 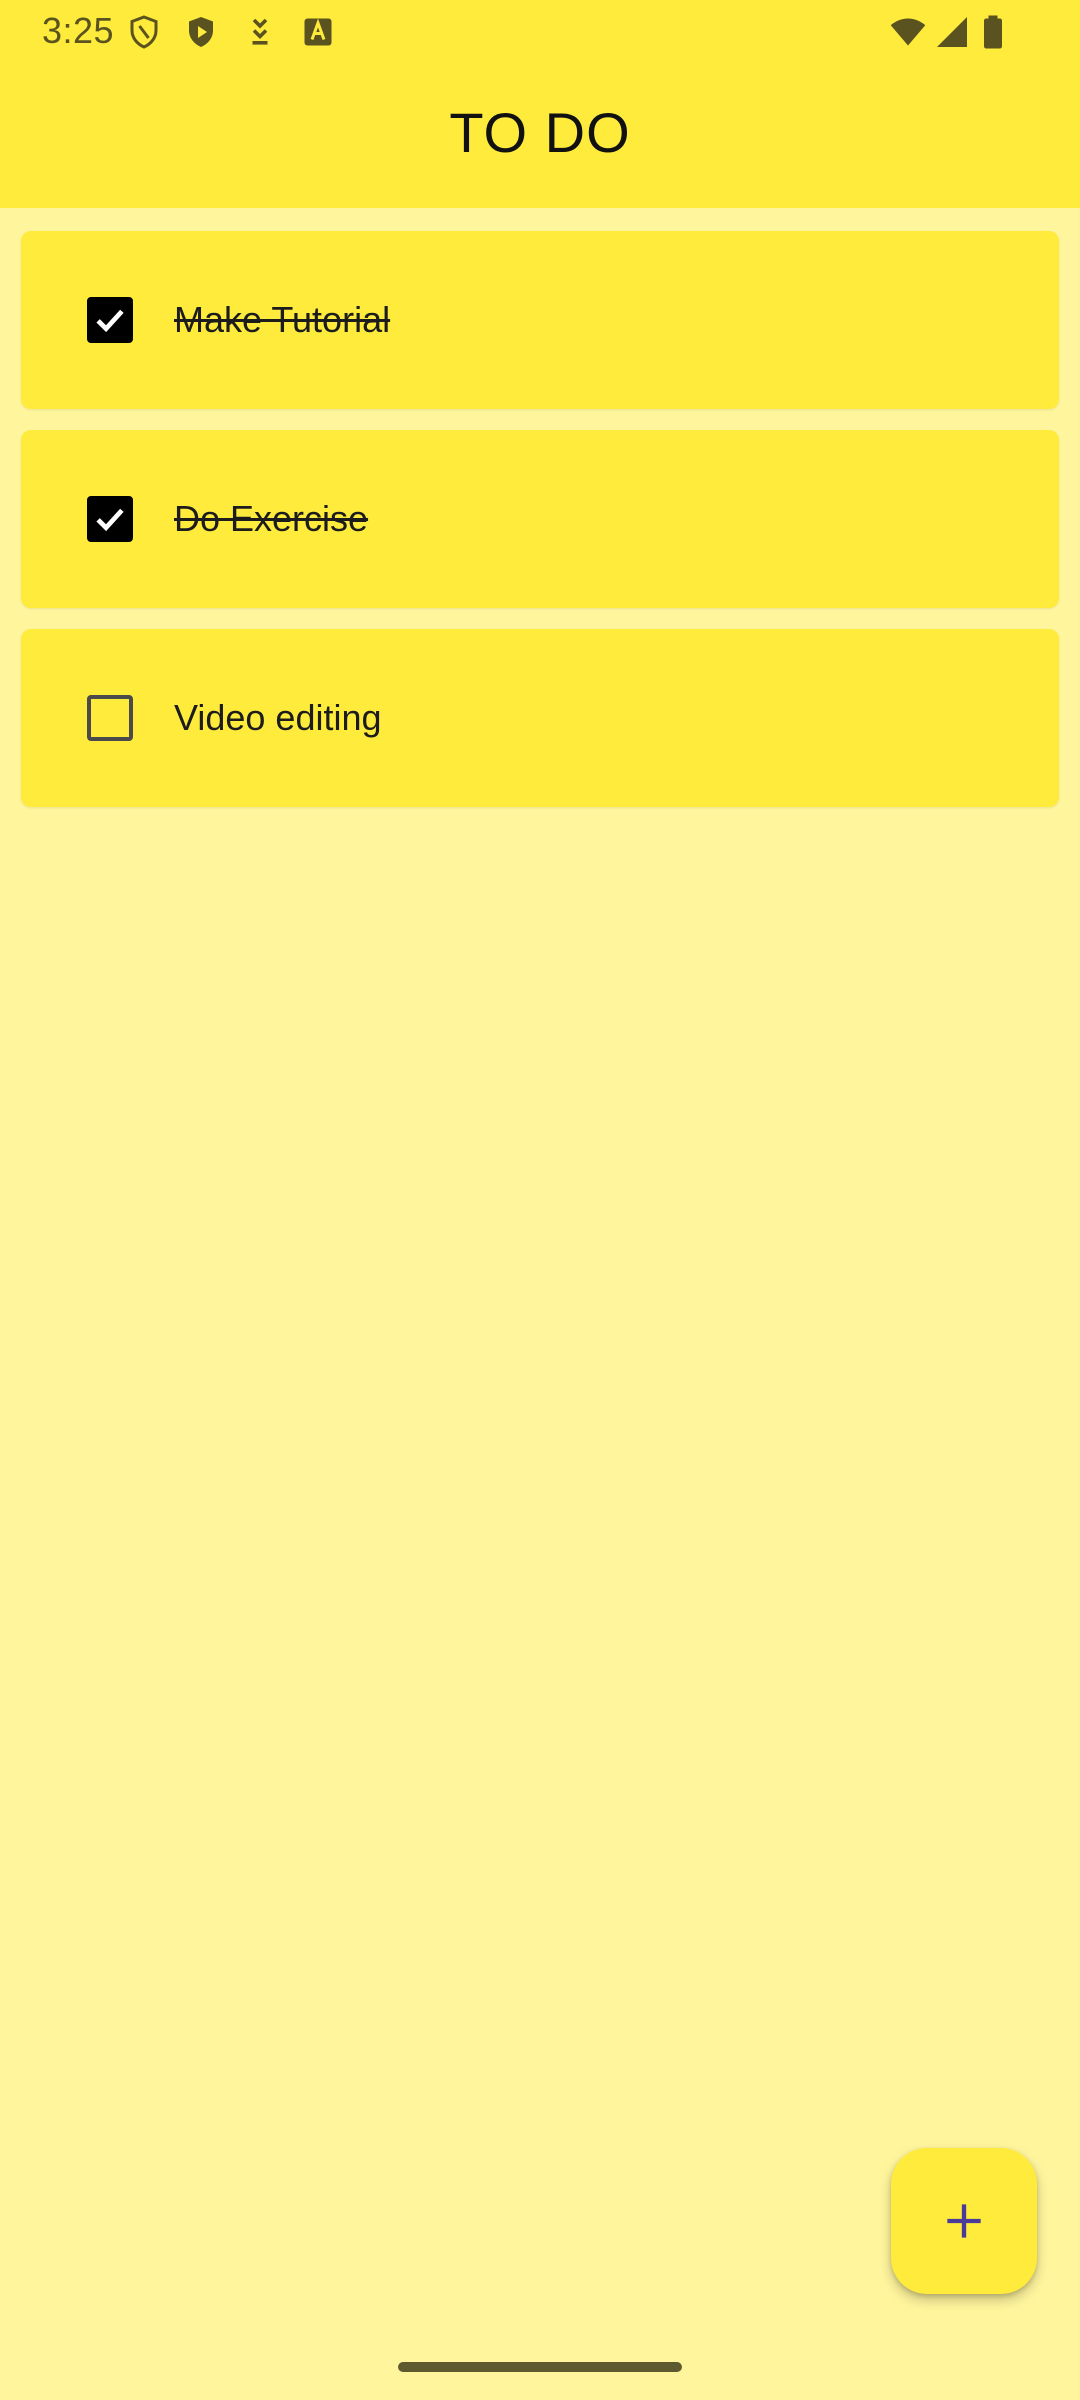 I want to click on plus-icon, so click(x=964, y=2221).